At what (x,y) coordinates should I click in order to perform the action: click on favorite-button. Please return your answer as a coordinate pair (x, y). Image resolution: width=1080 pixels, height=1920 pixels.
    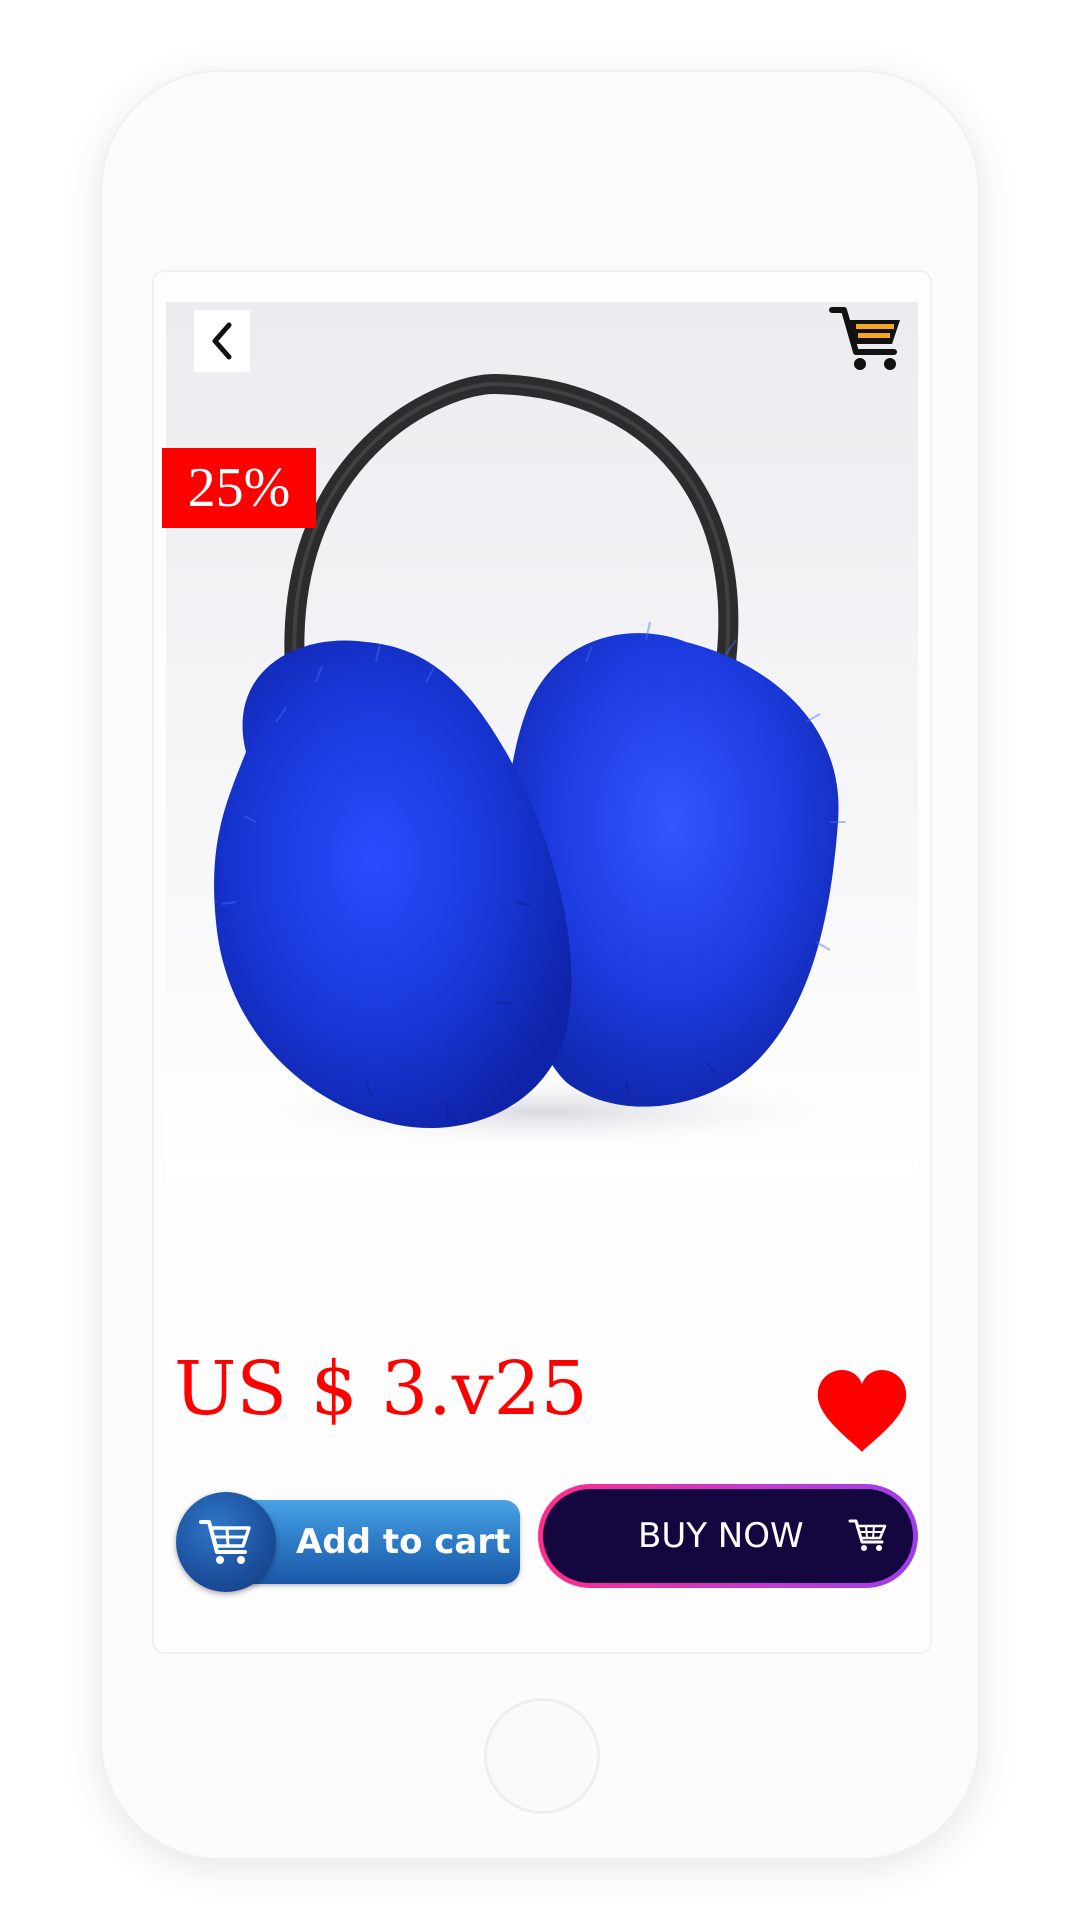
    Looking at the image, I should click on (862, 1412).